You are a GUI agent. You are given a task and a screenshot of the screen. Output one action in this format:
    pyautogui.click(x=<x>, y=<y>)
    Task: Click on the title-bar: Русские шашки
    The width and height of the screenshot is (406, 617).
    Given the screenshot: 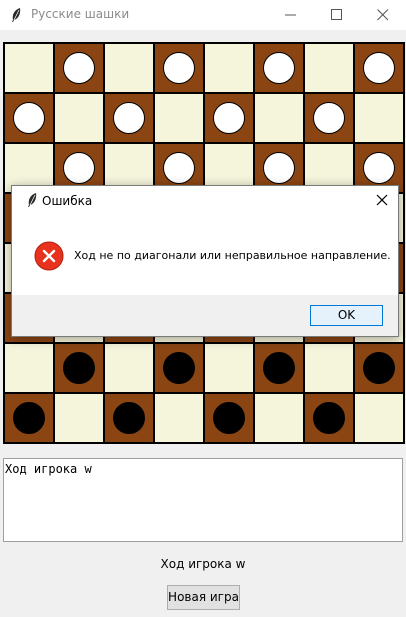 What is the action you would take?
    pyautogui.click(x=203, y=15)
    